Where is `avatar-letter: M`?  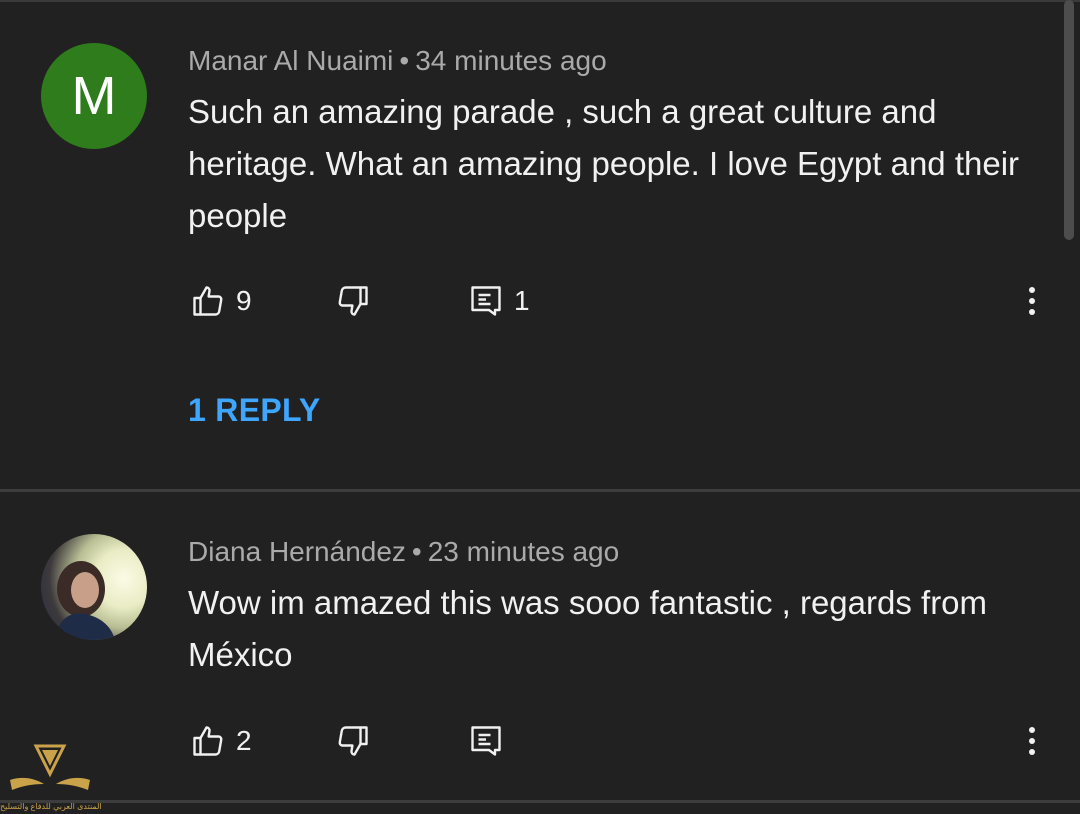 avatar-letter: M is located at coordinates (94, 96).